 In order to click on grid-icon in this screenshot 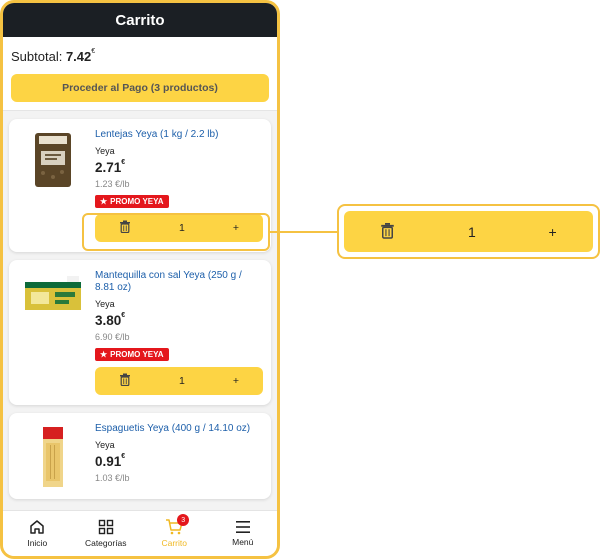, I will do `click(105, 527)`.